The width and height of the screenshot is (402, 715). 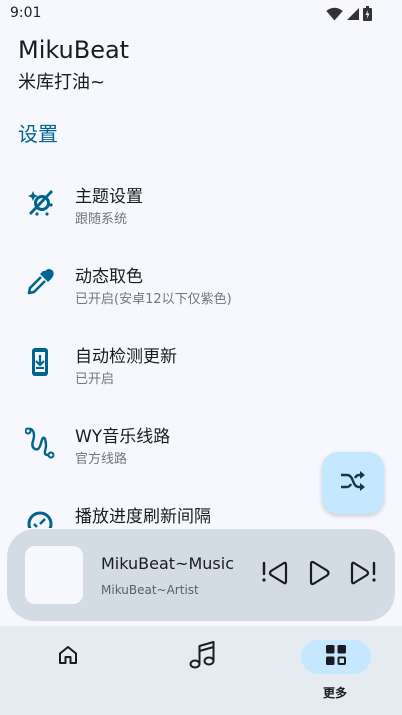 What do you see at coordinates (123, 437) in the screenshot?
I see `settings-item-title: WY音乐线路` at bounding box center [123, 437].